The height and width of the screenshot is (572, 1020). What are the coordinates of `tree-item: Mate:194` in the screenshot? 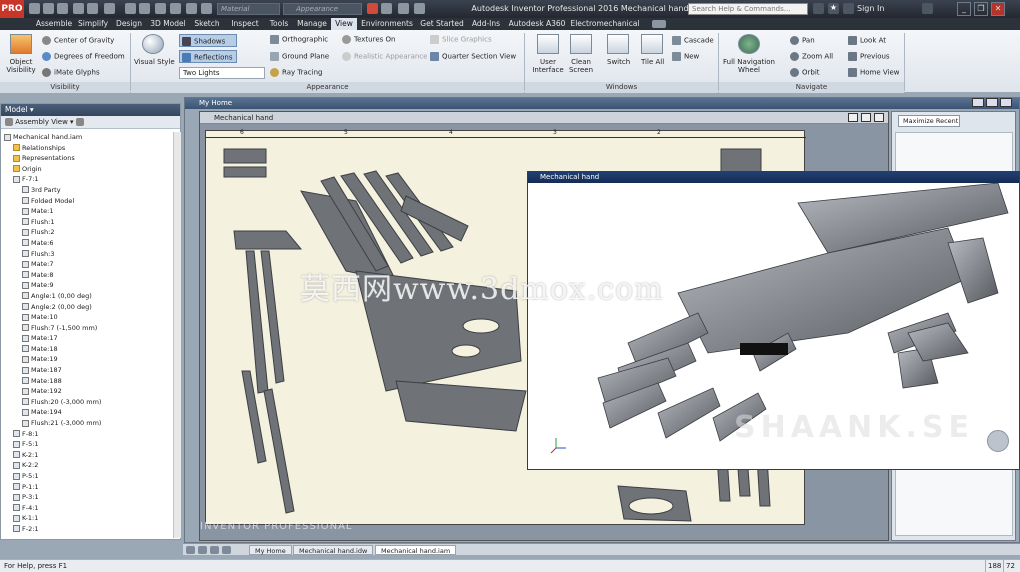 It's located at (86, 412).